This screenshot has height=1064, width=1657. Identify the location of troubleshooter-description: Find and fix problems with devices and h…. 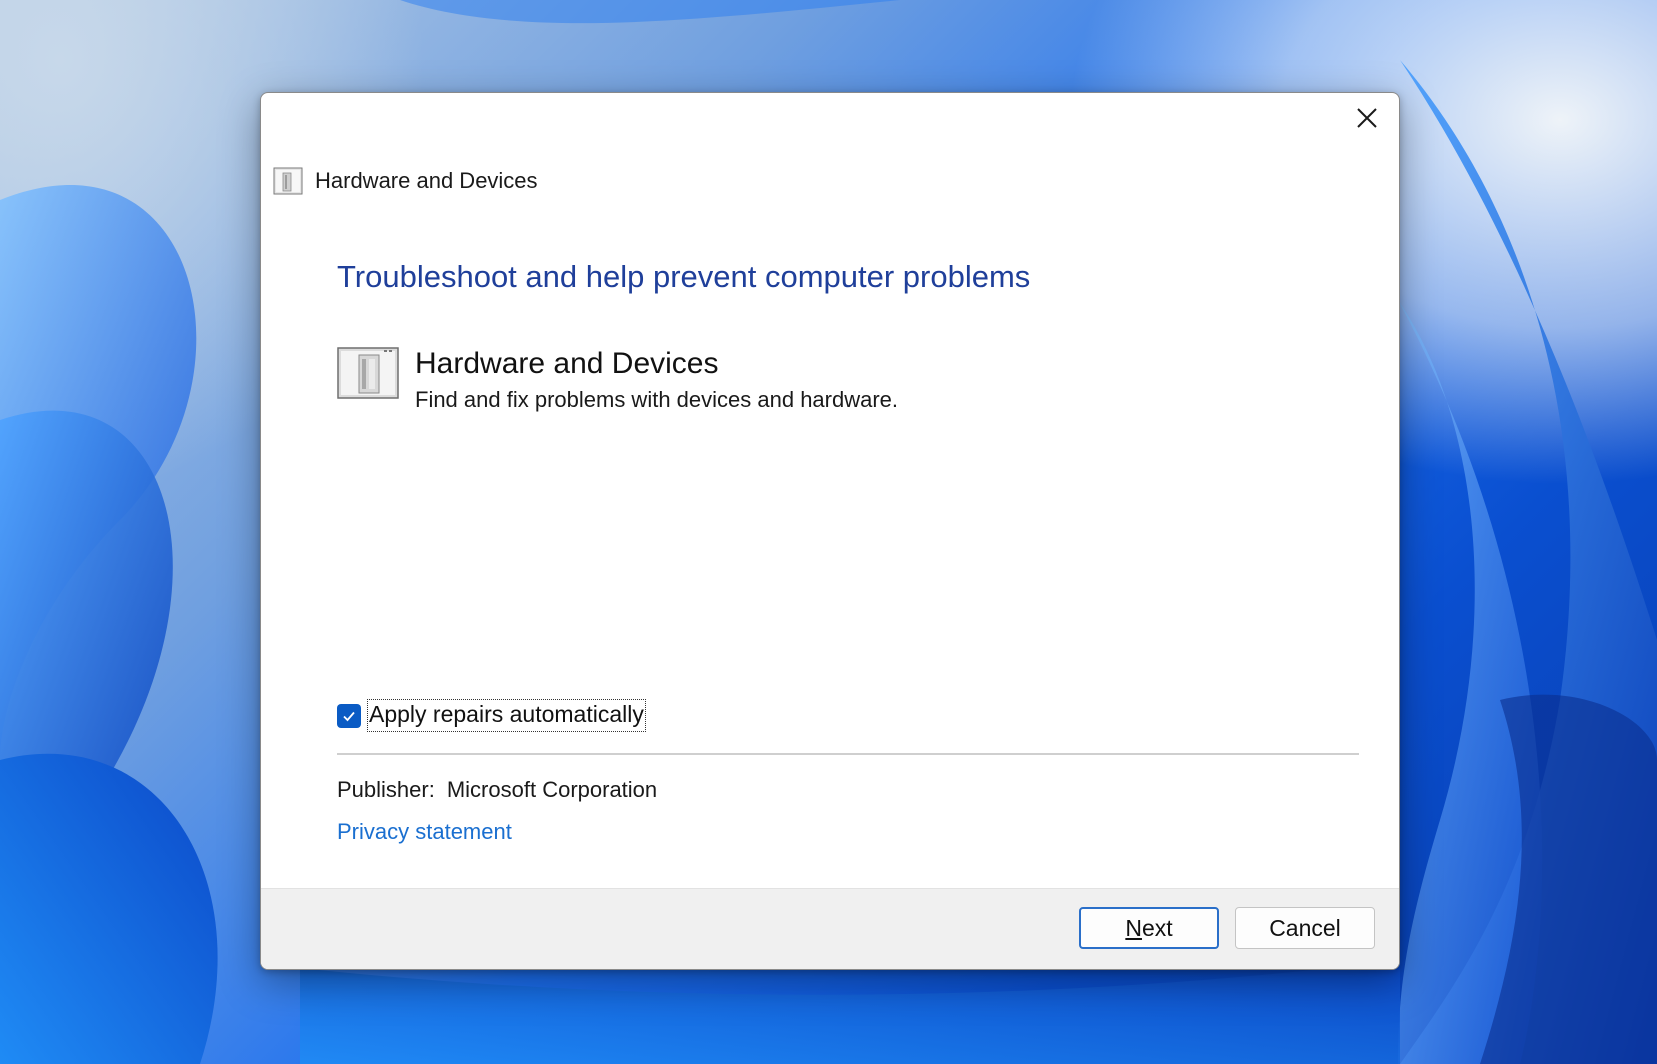
(657, 399).